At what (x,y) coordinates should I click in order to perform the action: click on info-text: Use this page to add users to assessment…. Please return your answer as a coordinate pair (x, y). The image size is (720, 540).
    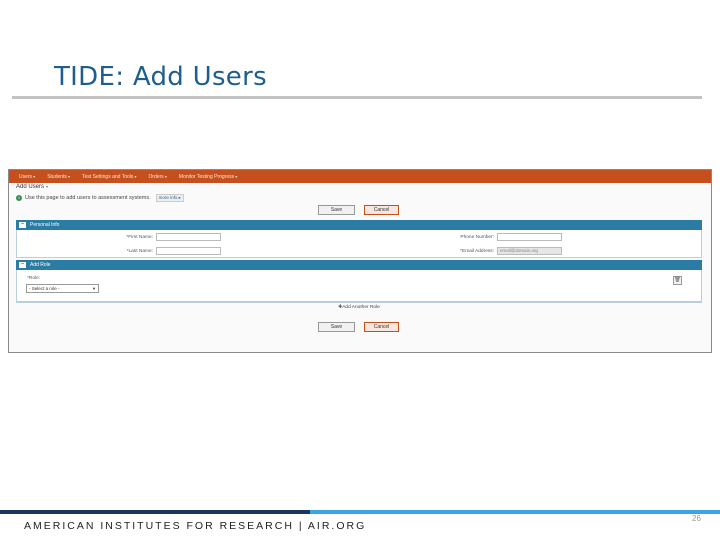
    Looking at the image, I should click on (88, 198).